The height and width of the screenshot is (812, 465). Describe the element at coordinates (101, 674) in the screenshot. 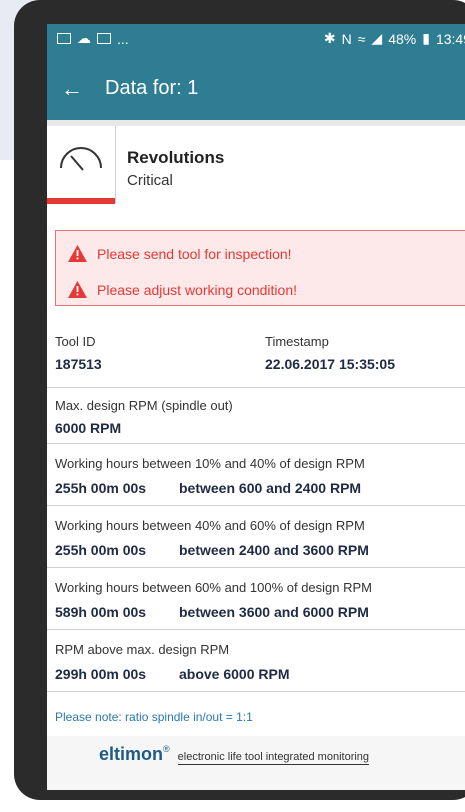

I see `hours-value: 299h 00m 00s` at that location.